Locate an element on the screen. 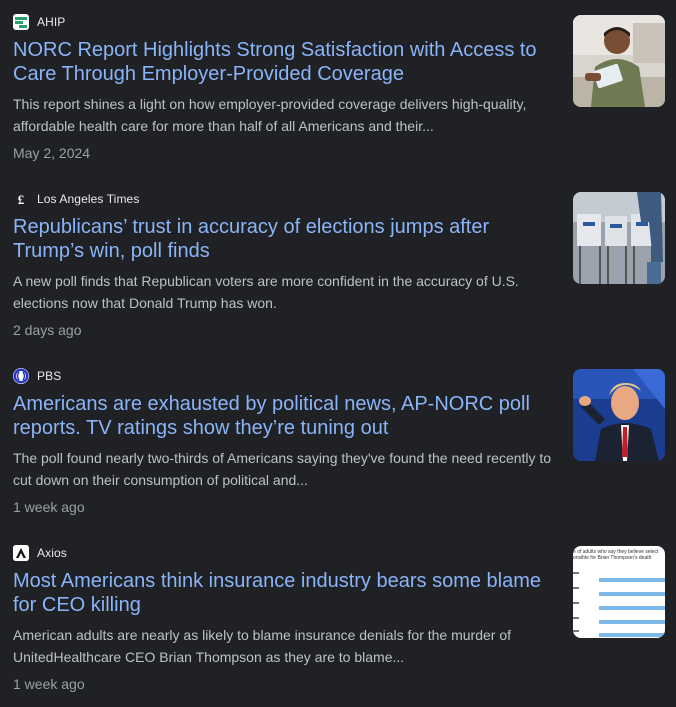 This screenshot has width=676, height=707. source-row: AHIP is located at coordinates (39, 22).